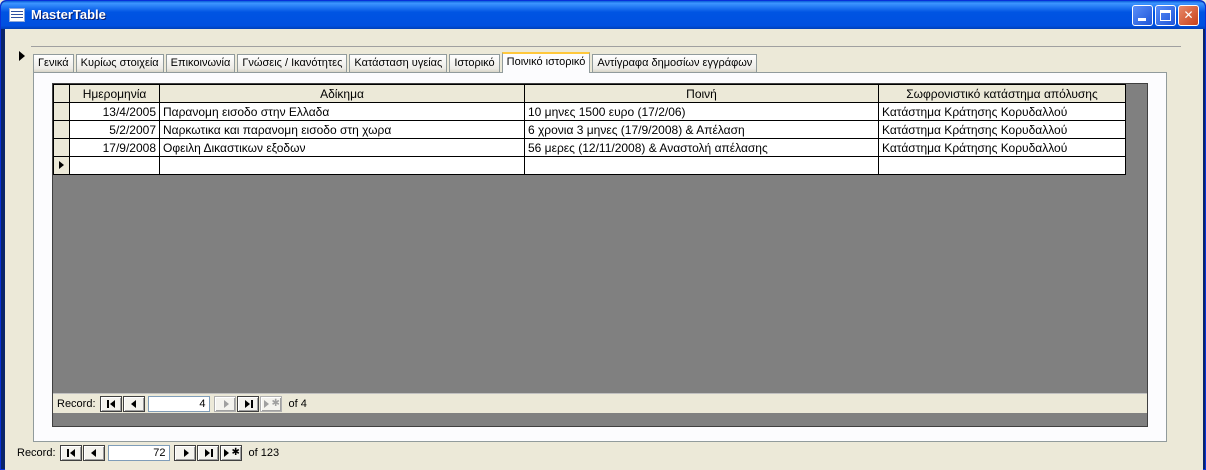  I want to click on cell-offense: Ναρκωτικα και παρανομη εισοδο στη χωρα, so click(342, 129).